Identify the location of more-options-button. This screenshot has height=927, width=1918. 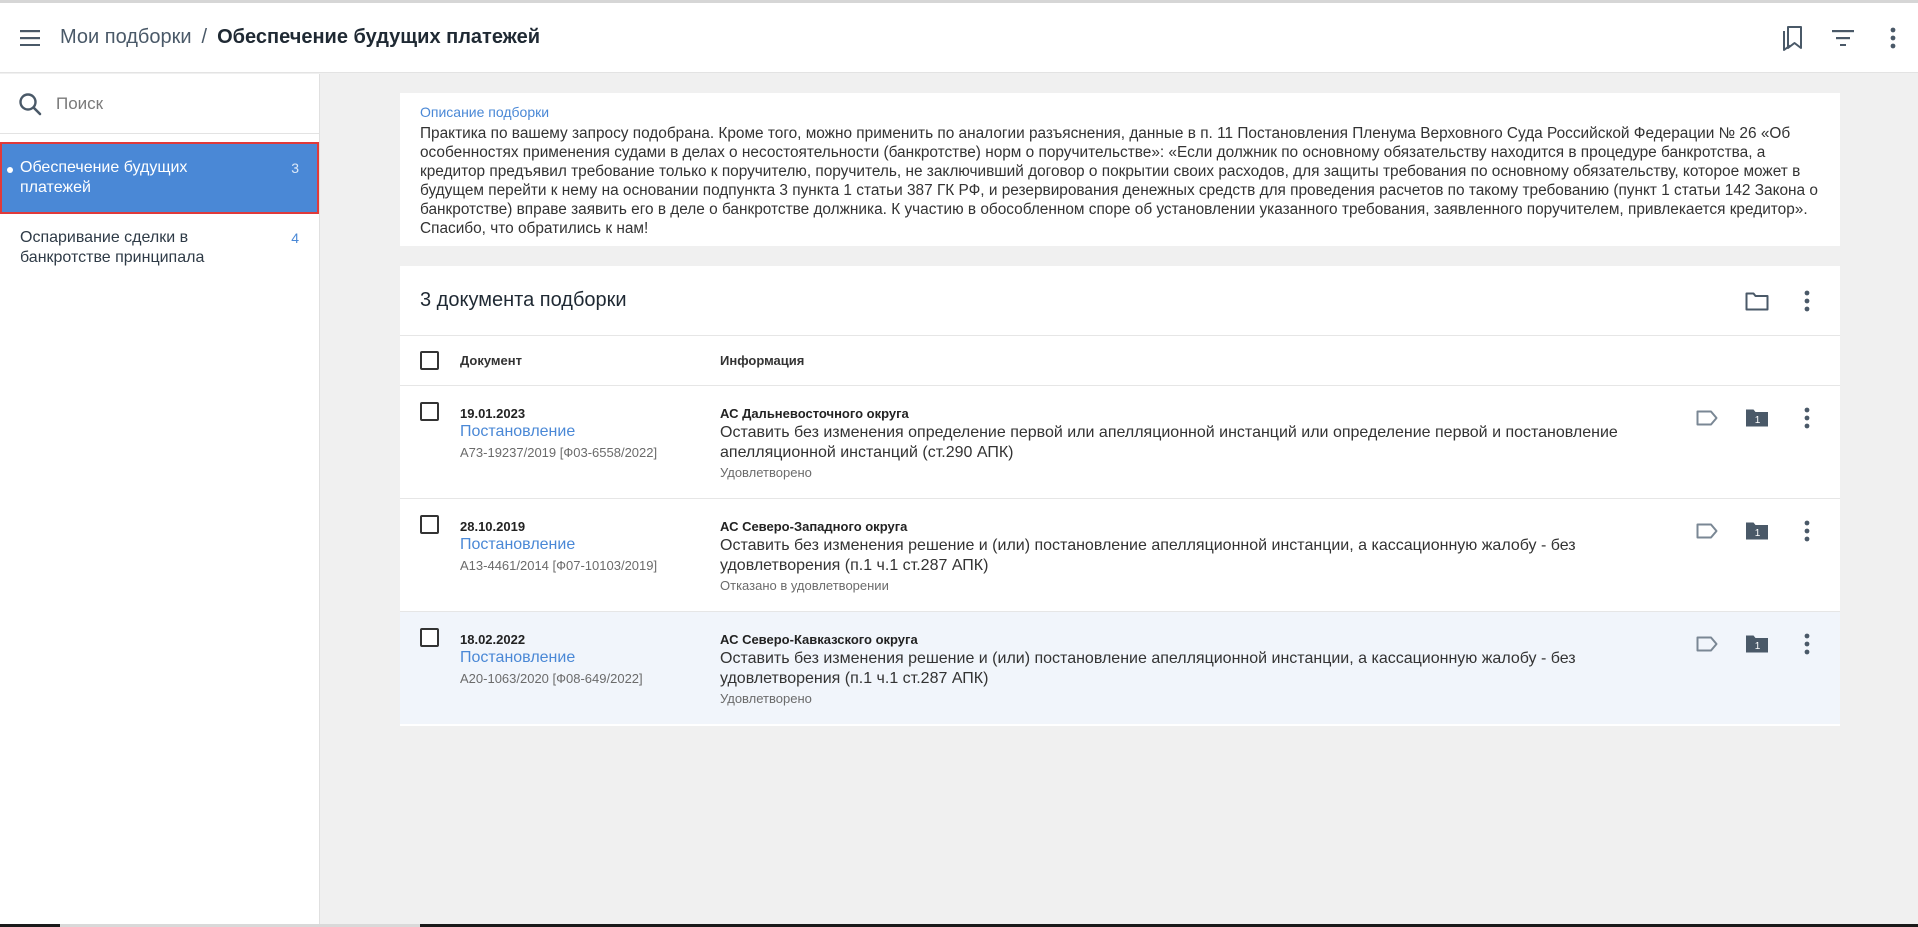
(1893, 38).